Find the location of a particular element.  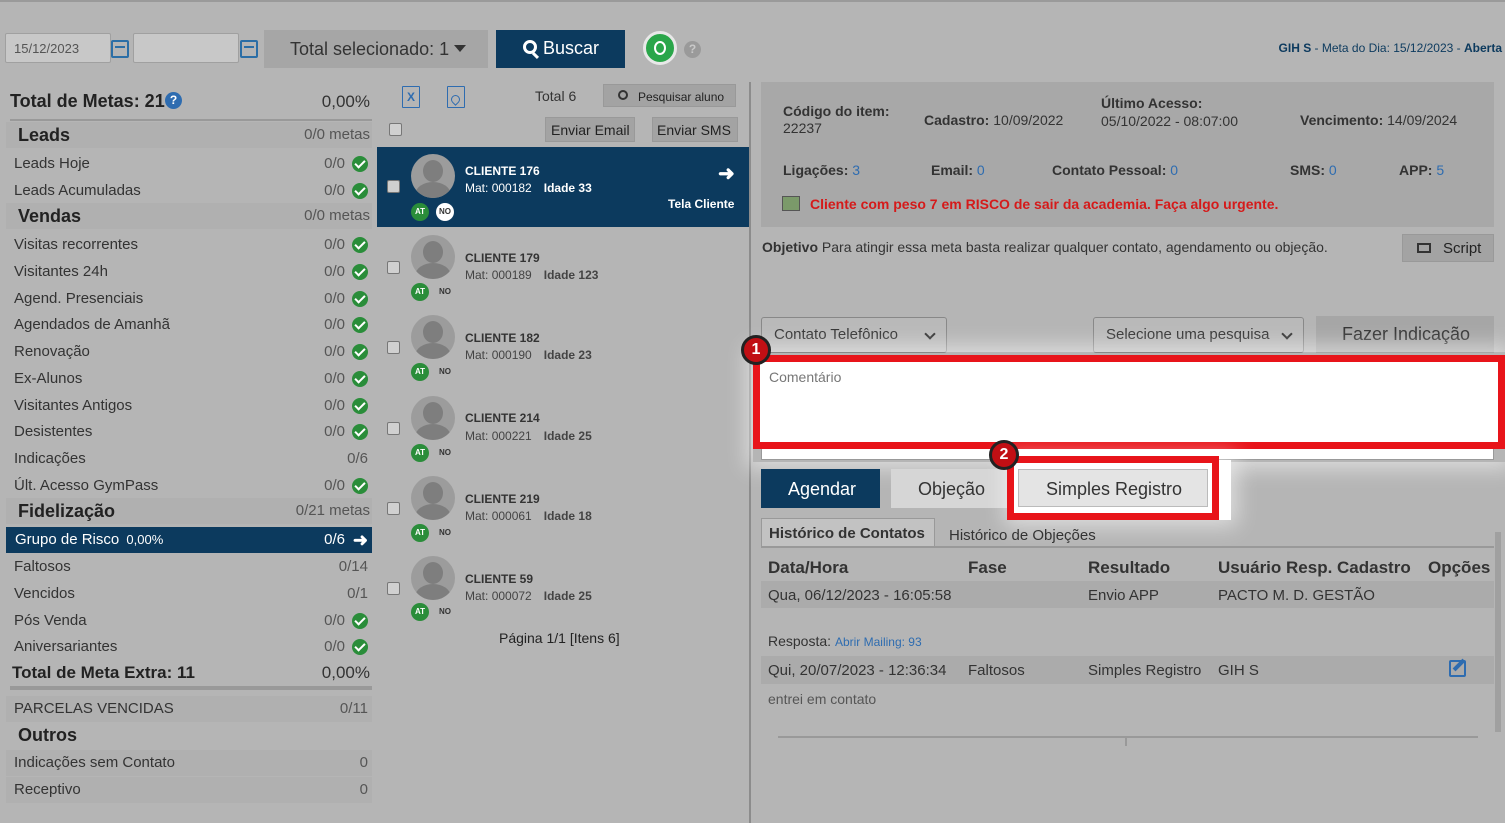

sidebar-item-indicacoes-sem-contato: Indicações sem Contato 0 is located at coordinates (189, 763).